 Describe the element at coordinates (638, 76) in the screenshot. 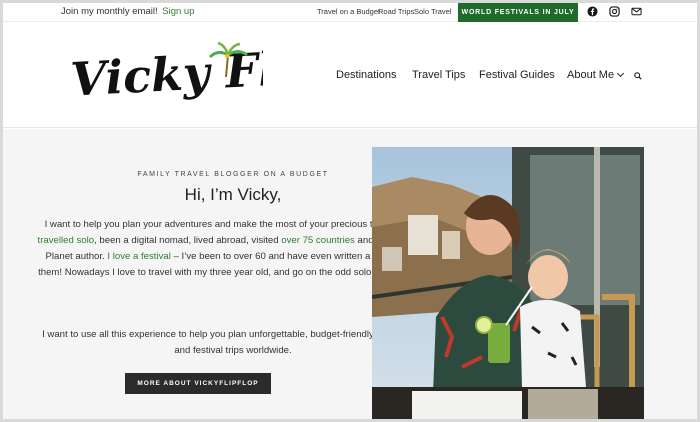

I see `search-icon` at that location.